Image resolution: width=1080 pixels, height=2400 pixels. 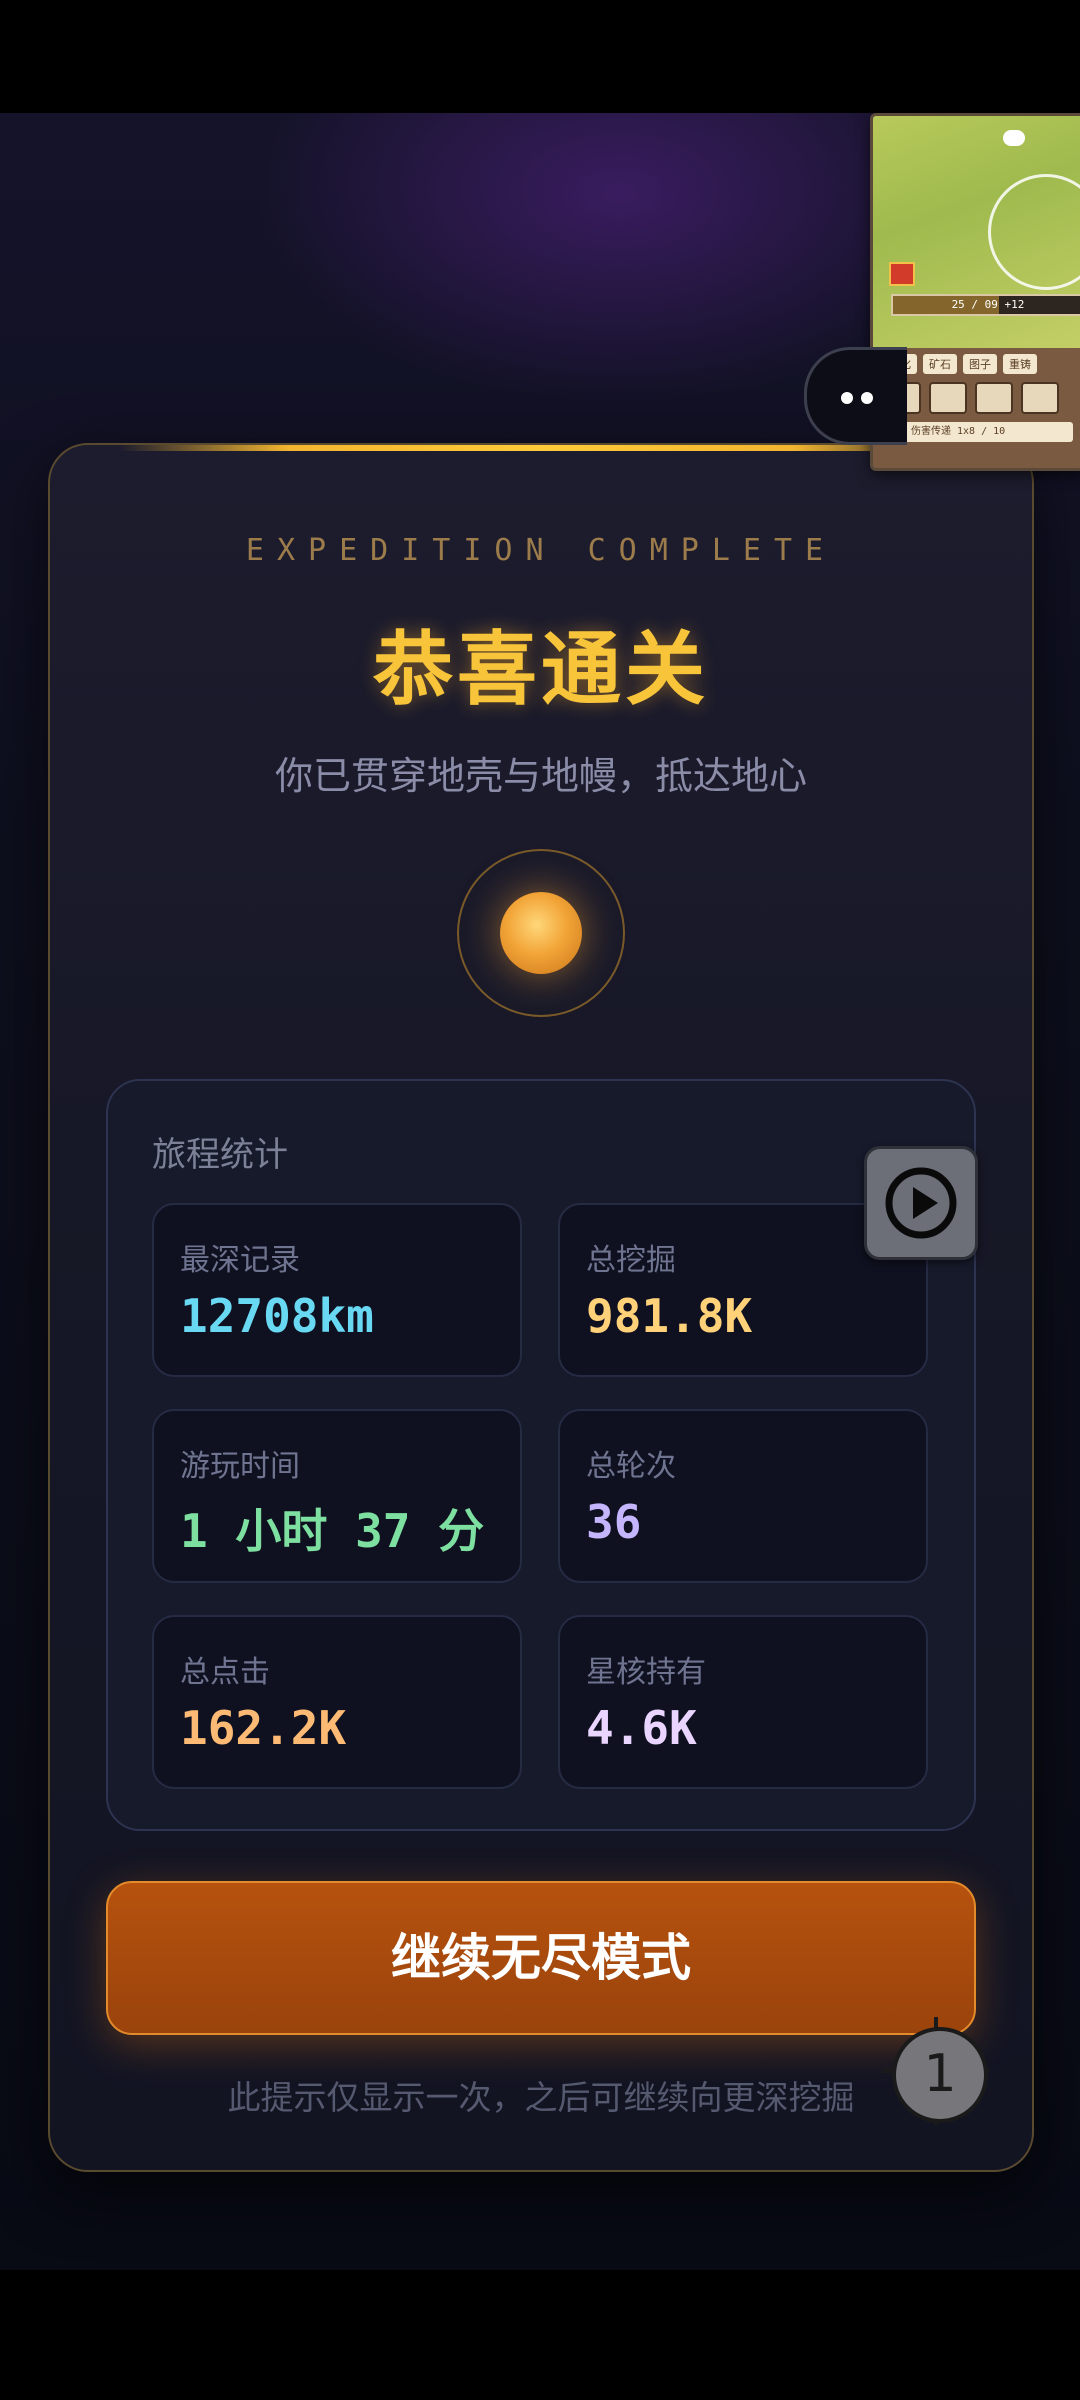 I want to click on preview-progress-text: 25 / 09 +12, so click(x=988, y=304).